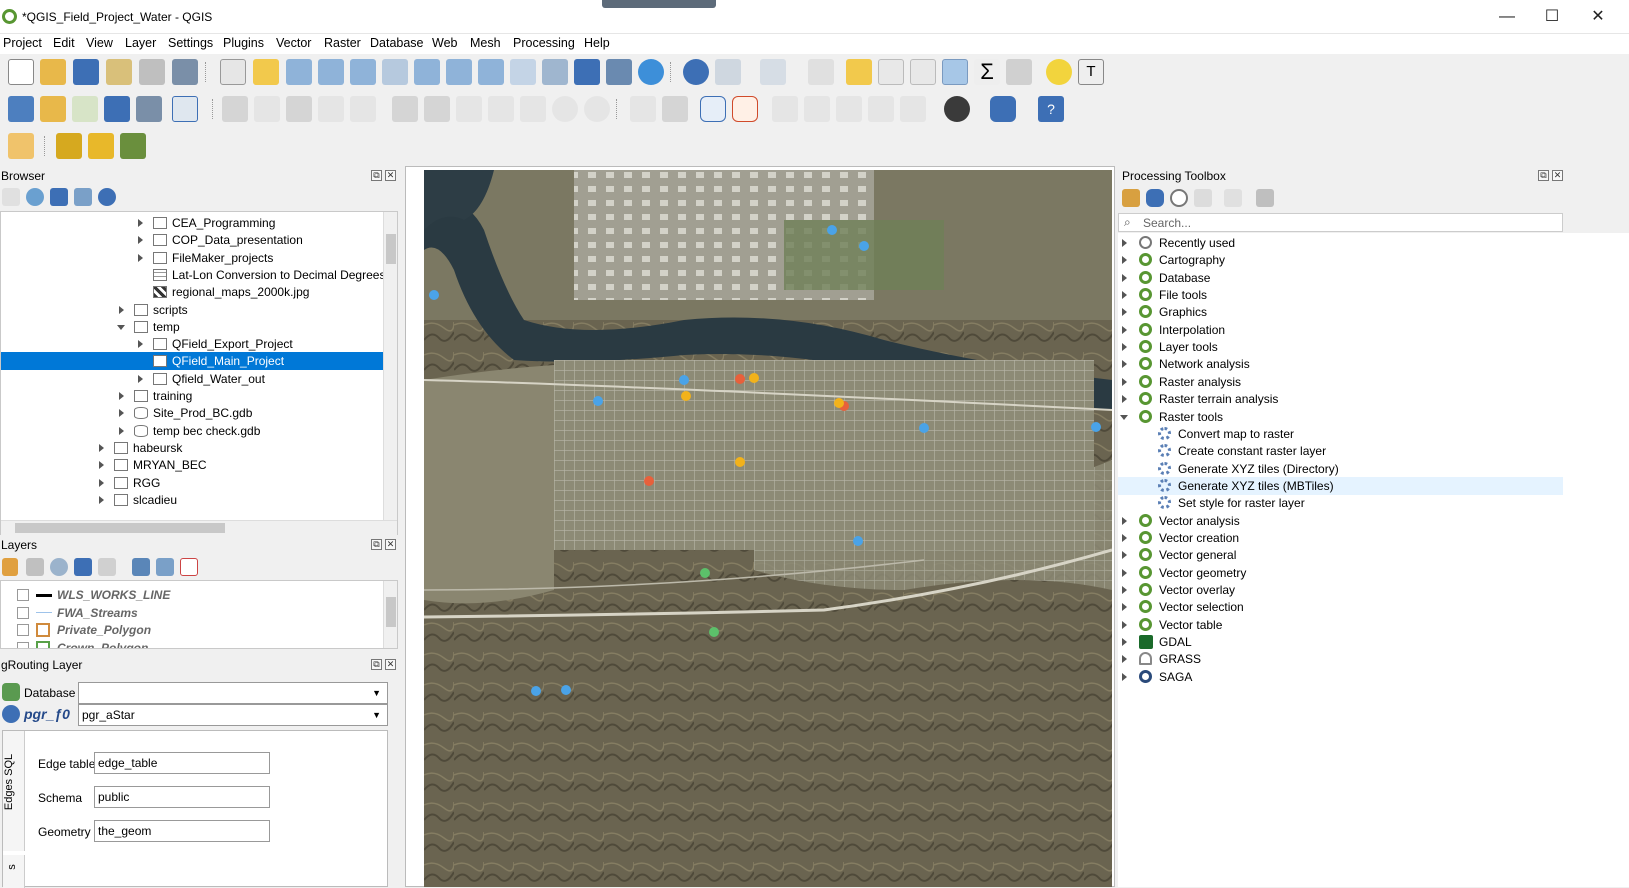 This screenshot has width=1629, height=888. Describe the element at coordinates (444, 43) in the screenshot. I see `menu-web: Web` at that location.